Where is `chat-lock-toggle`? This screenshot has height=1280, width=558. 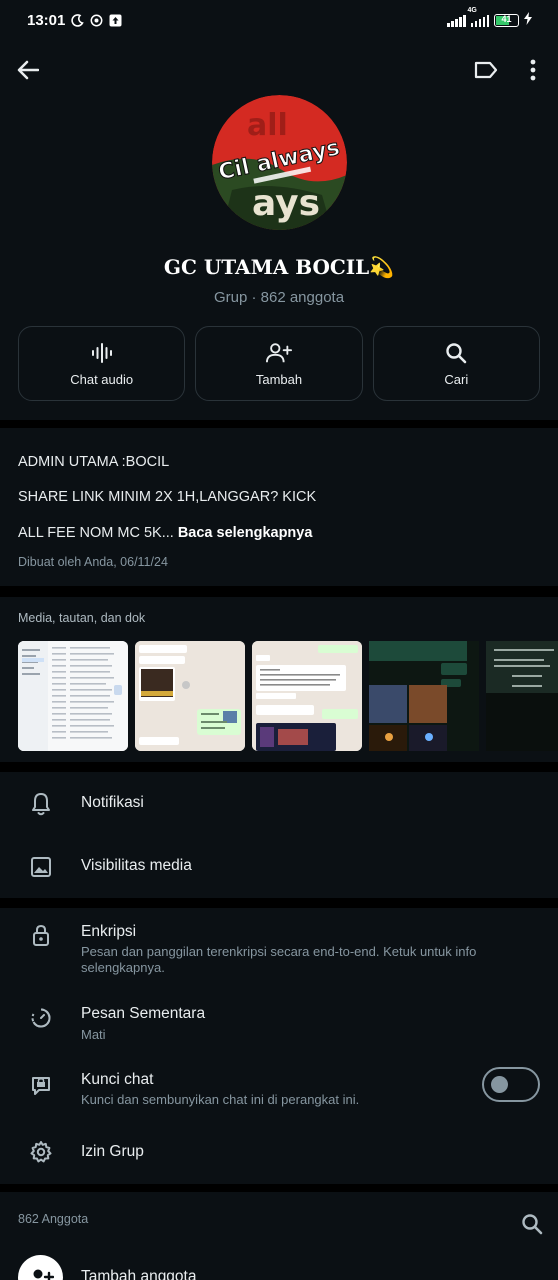 chat-lock-toggle is located at coordinates (511, 1084).